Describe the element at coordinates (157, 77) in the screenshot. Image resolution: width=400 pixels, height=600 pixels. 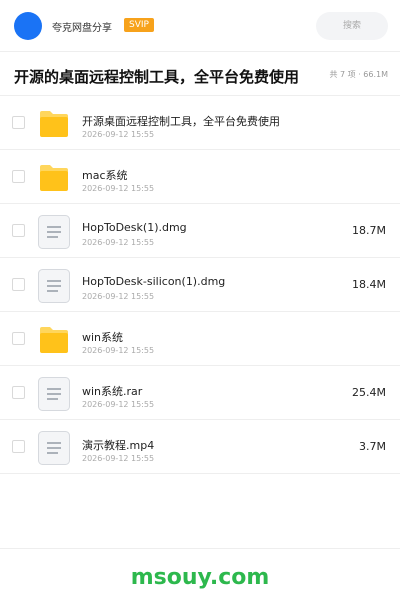
I see `page-title: 开源的桌面远程控制工具，全平台免费使用` at that location.